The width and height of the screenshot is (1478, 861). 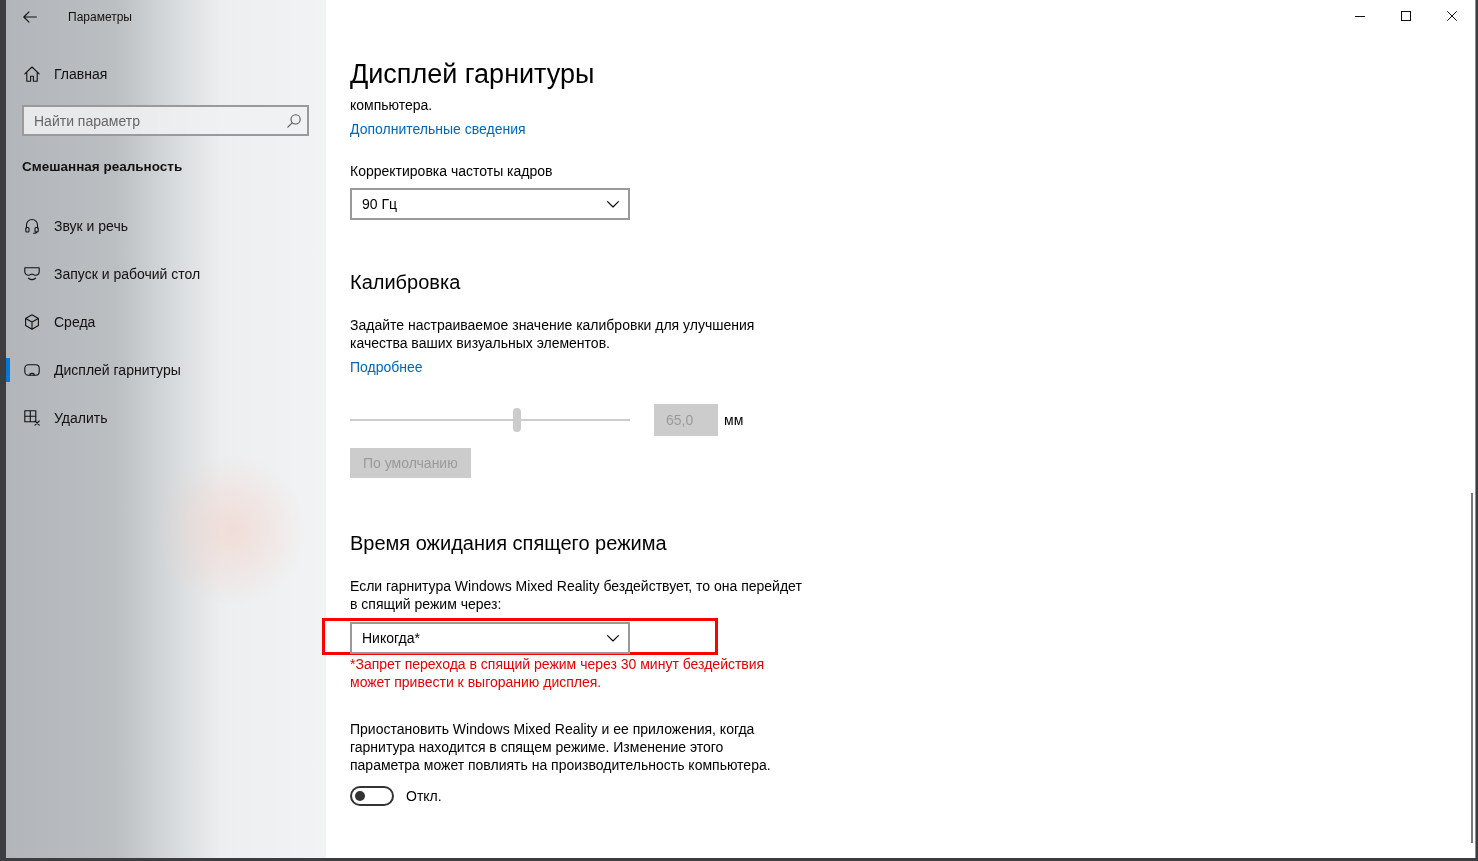 What do you see at coordinates (166, 274) in the screenshot?
I see `nav-item: Запуск и рабочий стол` at bounding box center [166, 274].